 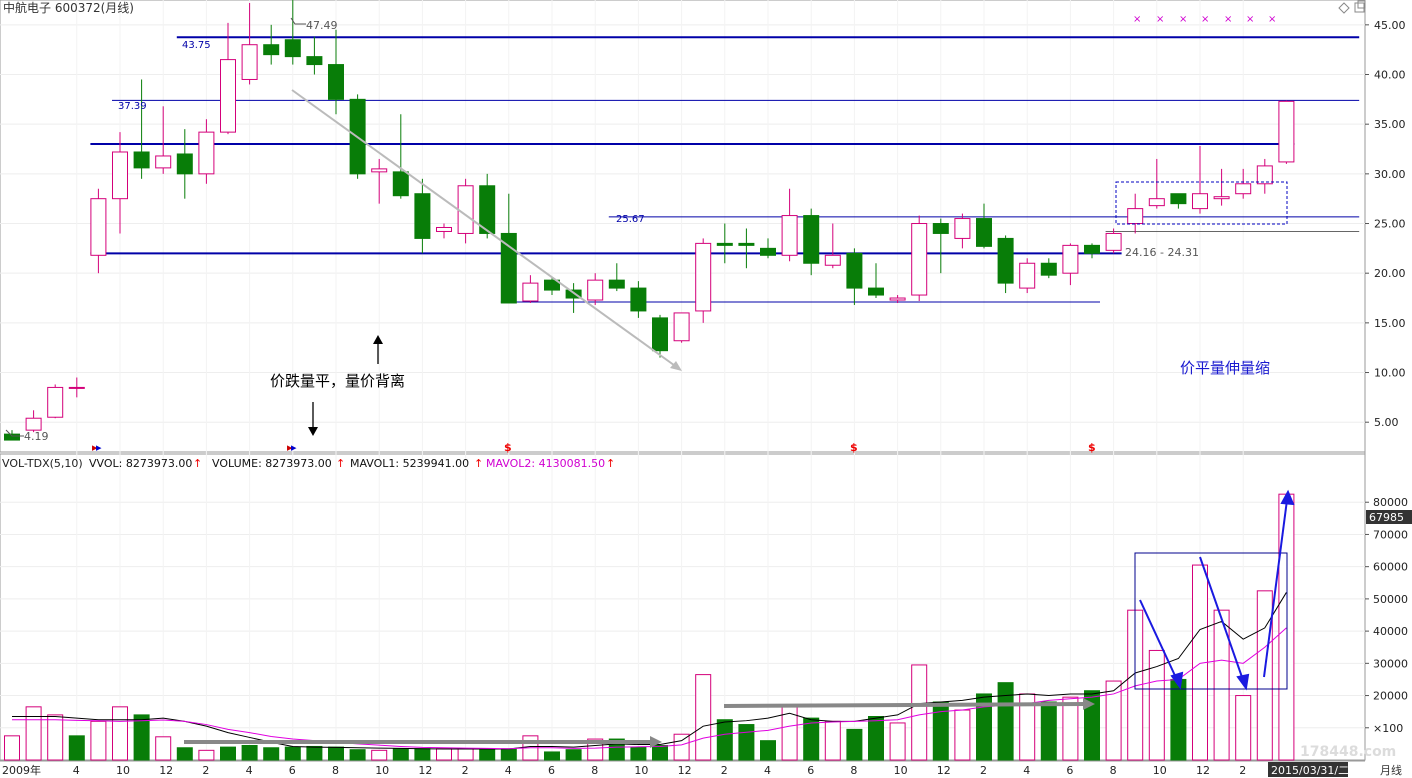 I want to click on volume-tick-label: 70000, so click(x=1390, y=534).